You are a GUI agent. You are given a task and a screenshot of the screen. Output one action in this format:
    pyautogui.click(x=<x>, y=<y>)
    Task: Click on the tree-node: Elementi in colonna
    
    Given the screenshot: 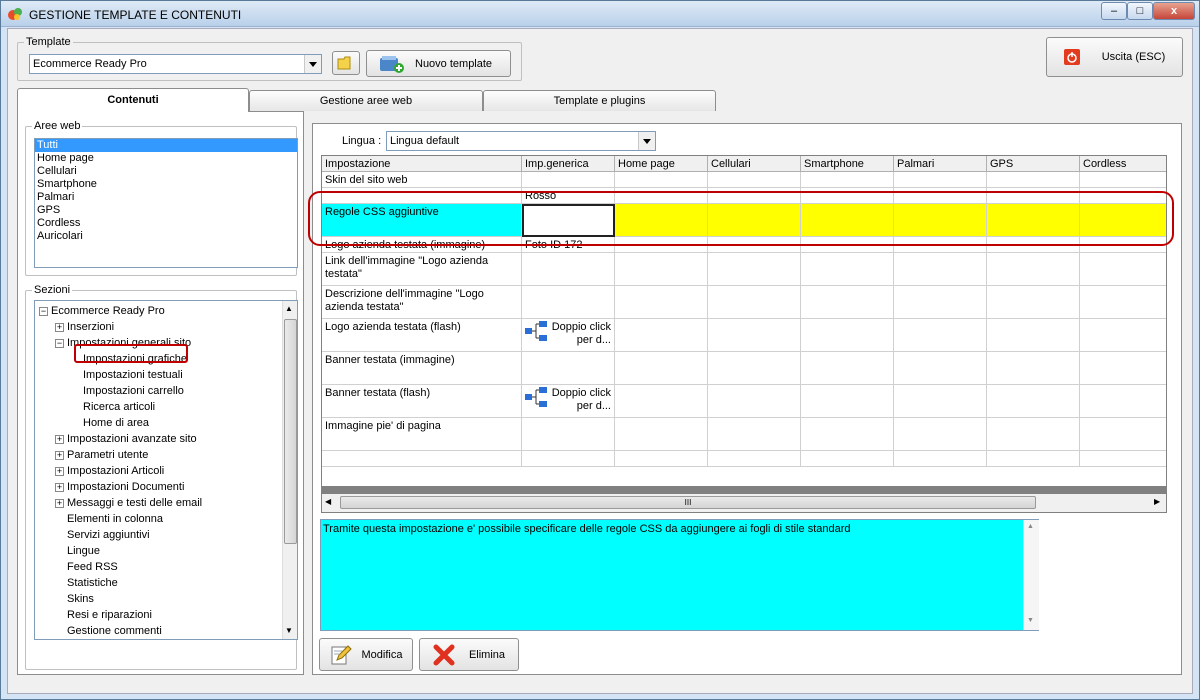 What is the action you would take?
    pyautogui.click(x=109, y=519)
    